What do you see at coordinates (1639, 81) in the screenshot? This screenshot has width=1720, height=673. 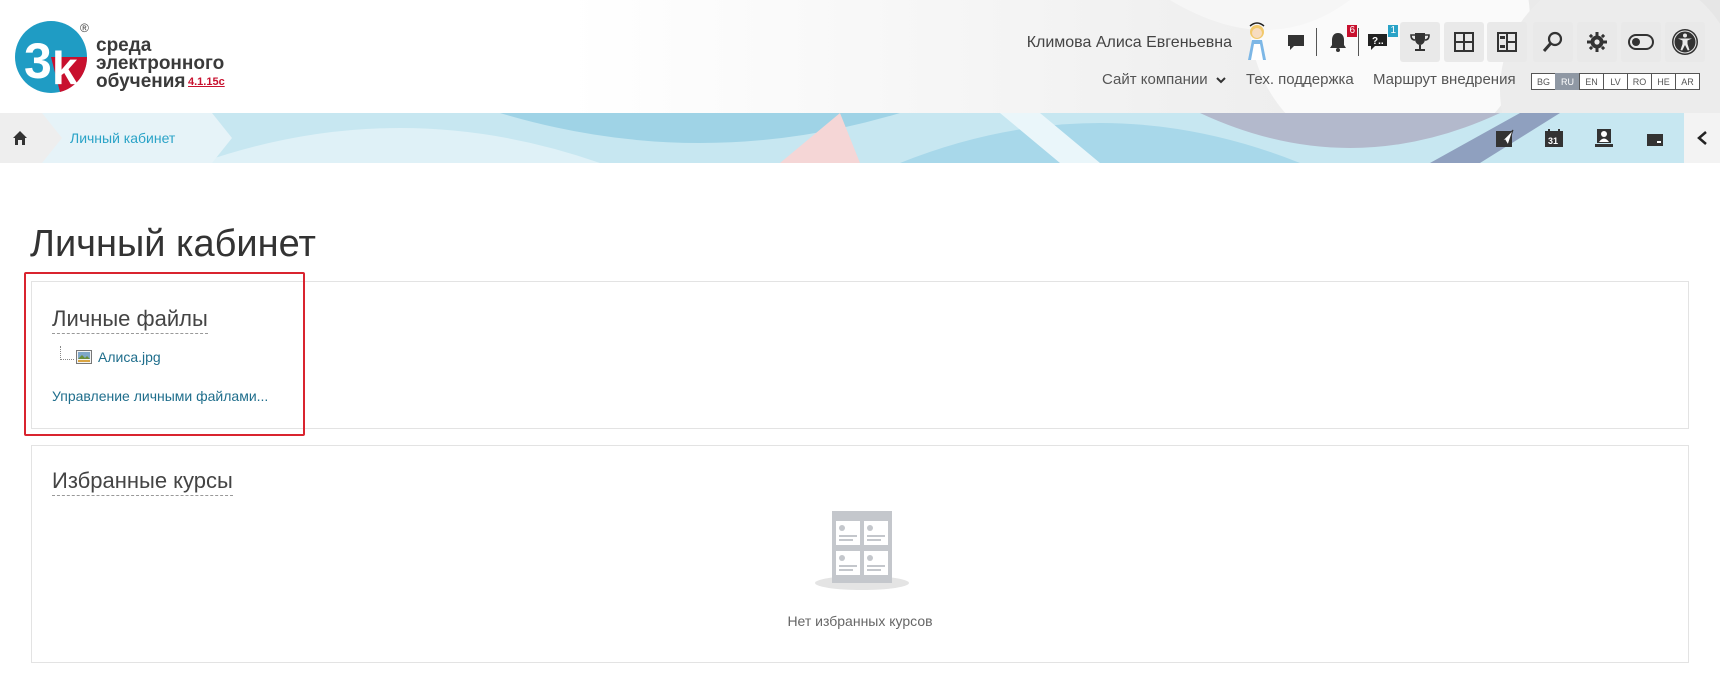 I see `lang-ro: RO` at bounding box center [1639, 81].